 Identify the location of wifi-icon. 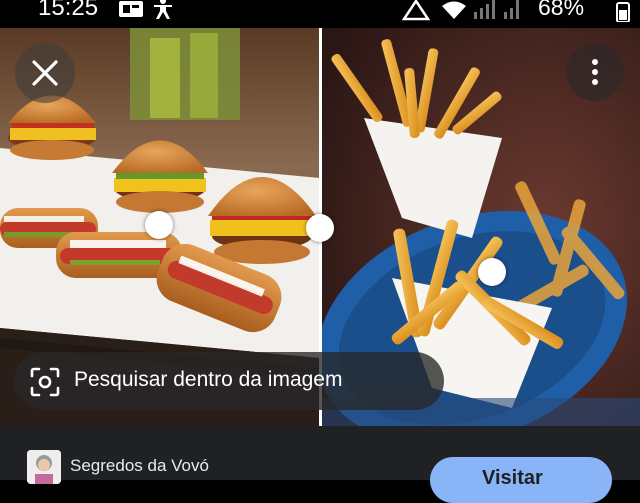
(454, 10).